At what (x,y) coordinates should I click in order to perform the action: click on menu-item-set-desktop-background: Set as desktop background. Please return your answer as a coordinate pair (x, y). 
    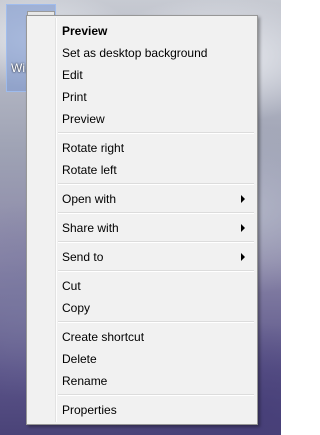
    Looking at the image, I should click on (142, 53).